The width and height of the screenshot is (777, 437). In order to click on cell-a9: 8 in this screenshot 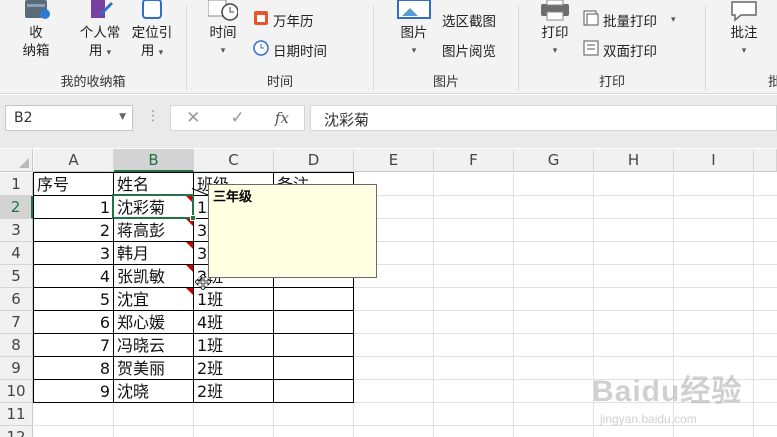, I will do `click(73, 368)`.